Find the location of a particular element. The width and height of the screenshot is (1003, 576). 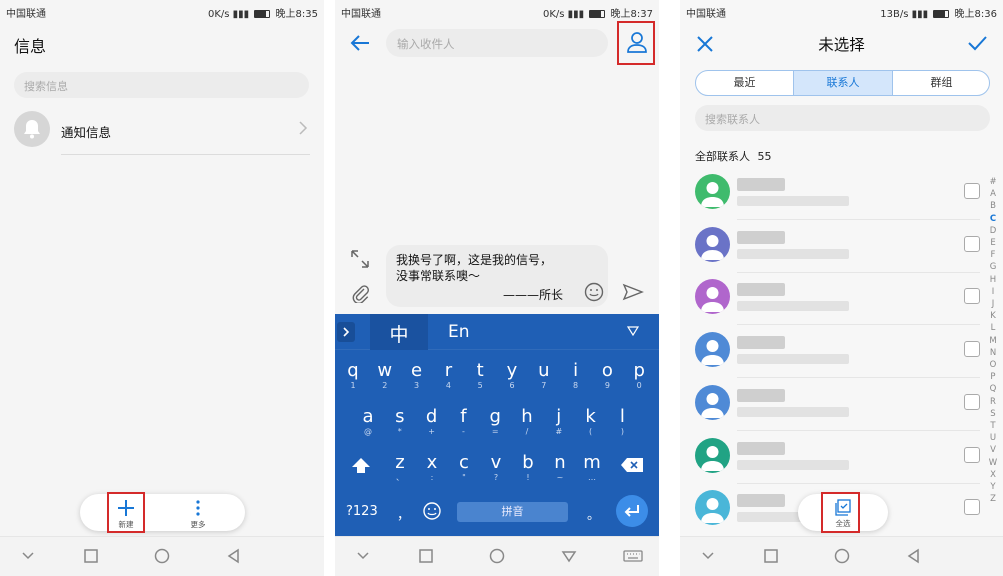

send-icon is located at coordinates (633, 292).